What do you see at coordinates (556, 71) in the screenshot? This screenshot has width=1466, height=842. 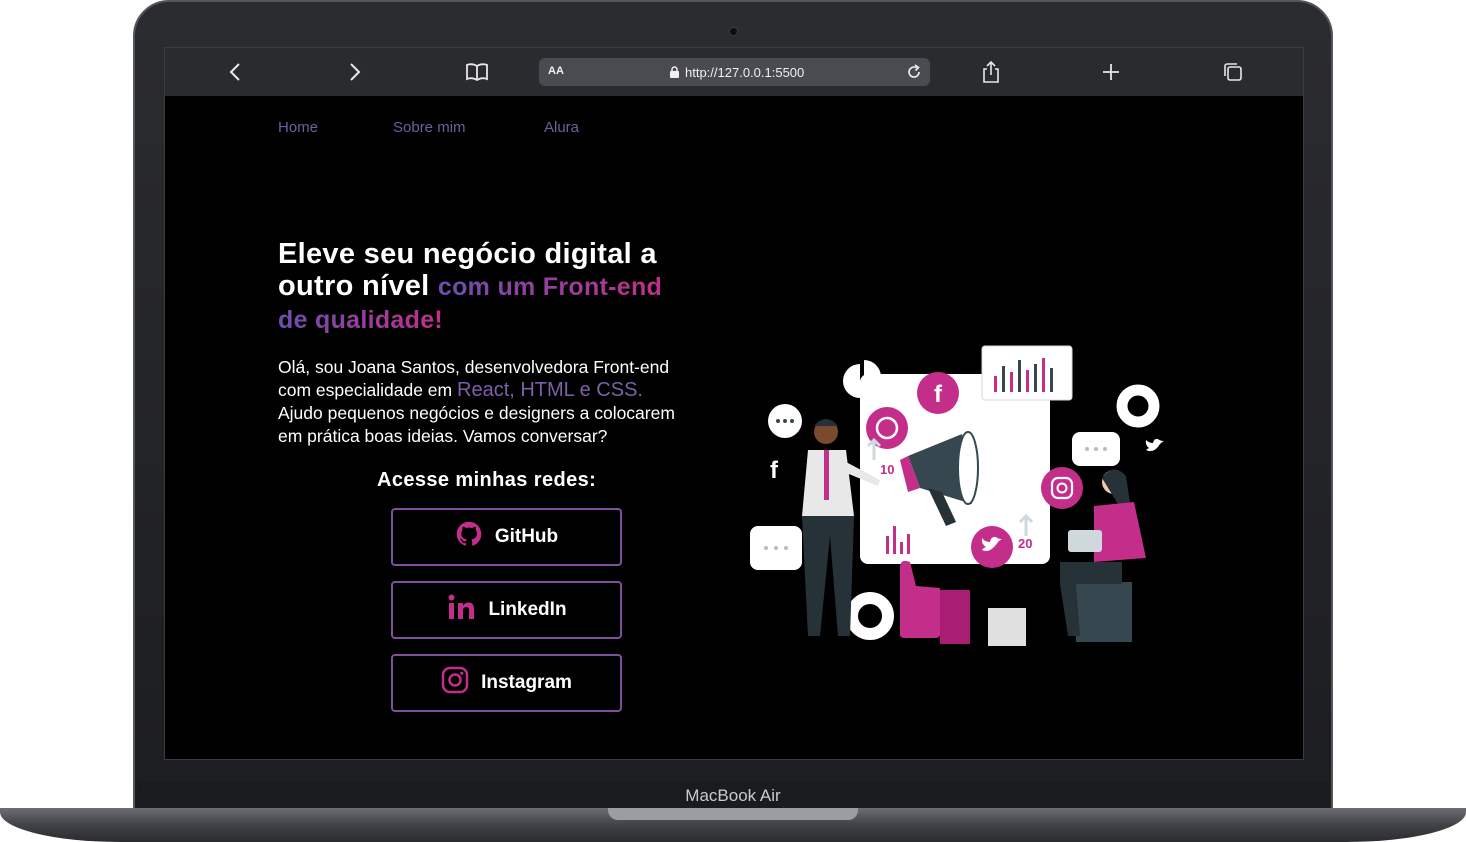 I see `reader-button: AA` at bounding box center [556, 71].